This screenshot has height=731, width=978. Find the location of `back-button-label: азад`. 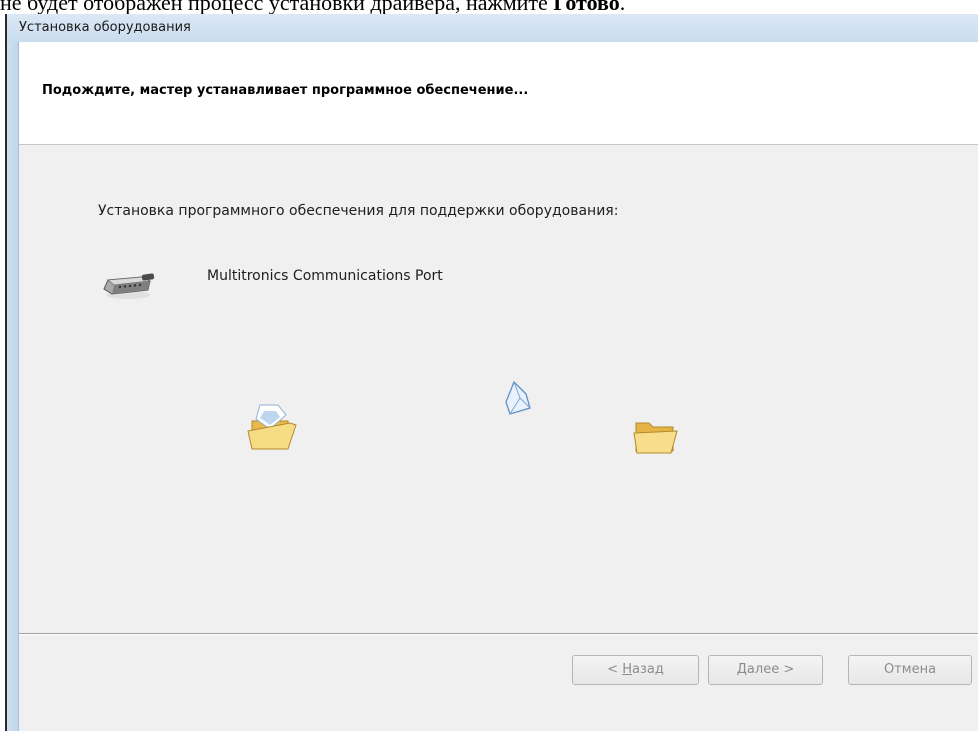

back-button-label: азад is located at coordinates (647, 669).